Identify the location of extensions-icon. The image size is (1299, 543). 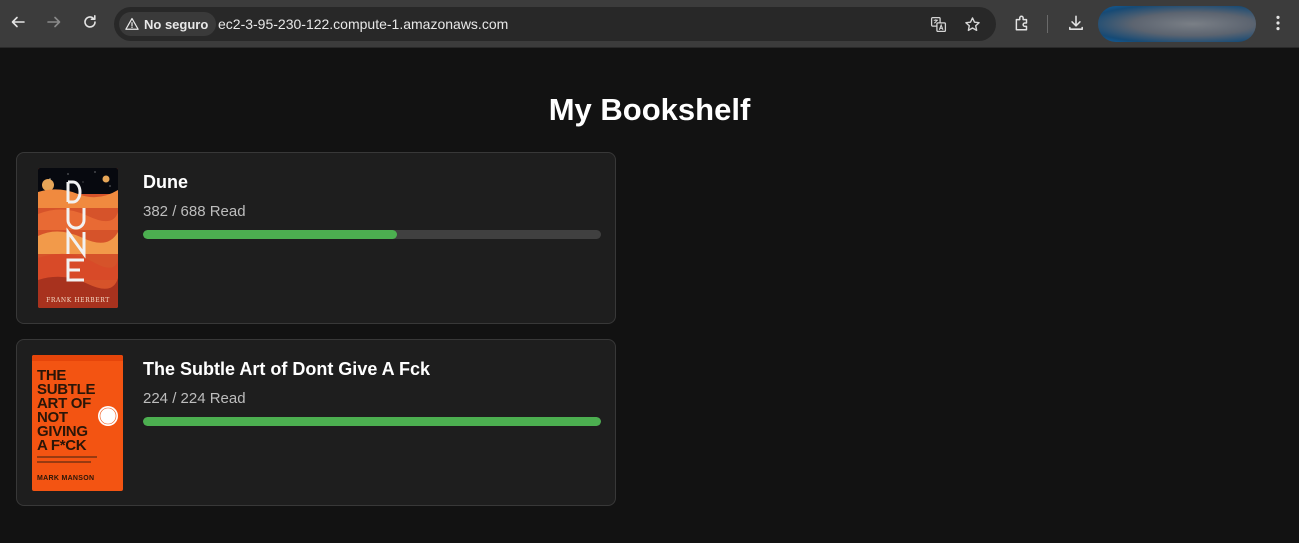
(1022, 23).